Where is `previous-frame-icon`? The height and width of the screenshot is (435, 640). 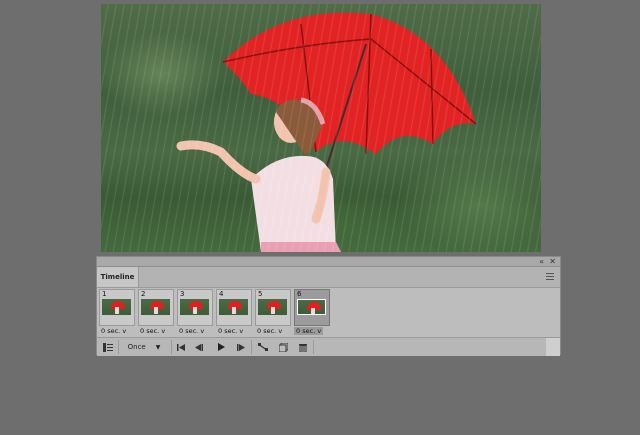
previous-frame-icon is located at coordinates (199, 347).